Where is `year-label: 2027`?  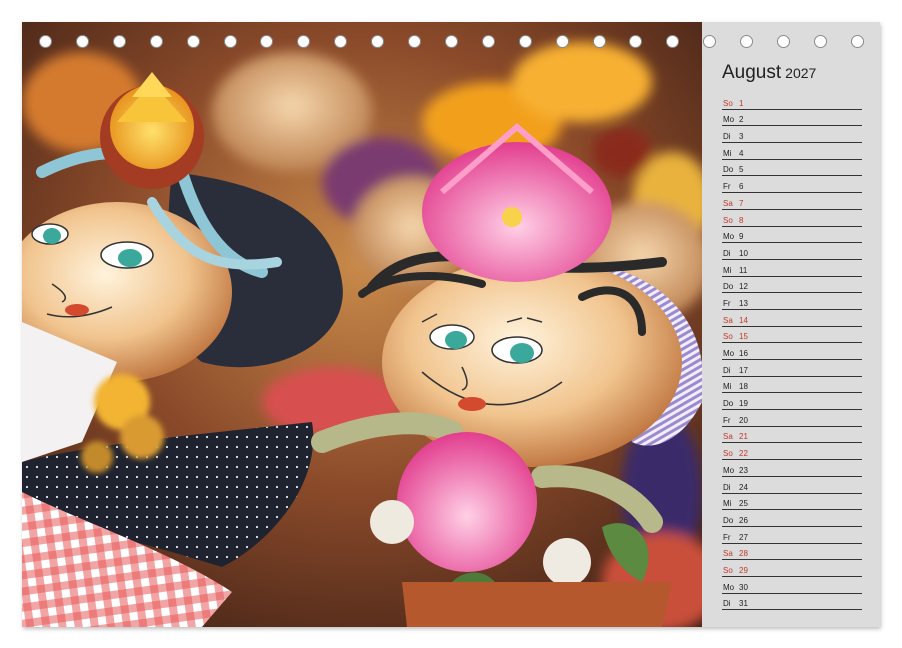 year-label: 2027 is located at coordinates (801, 73).